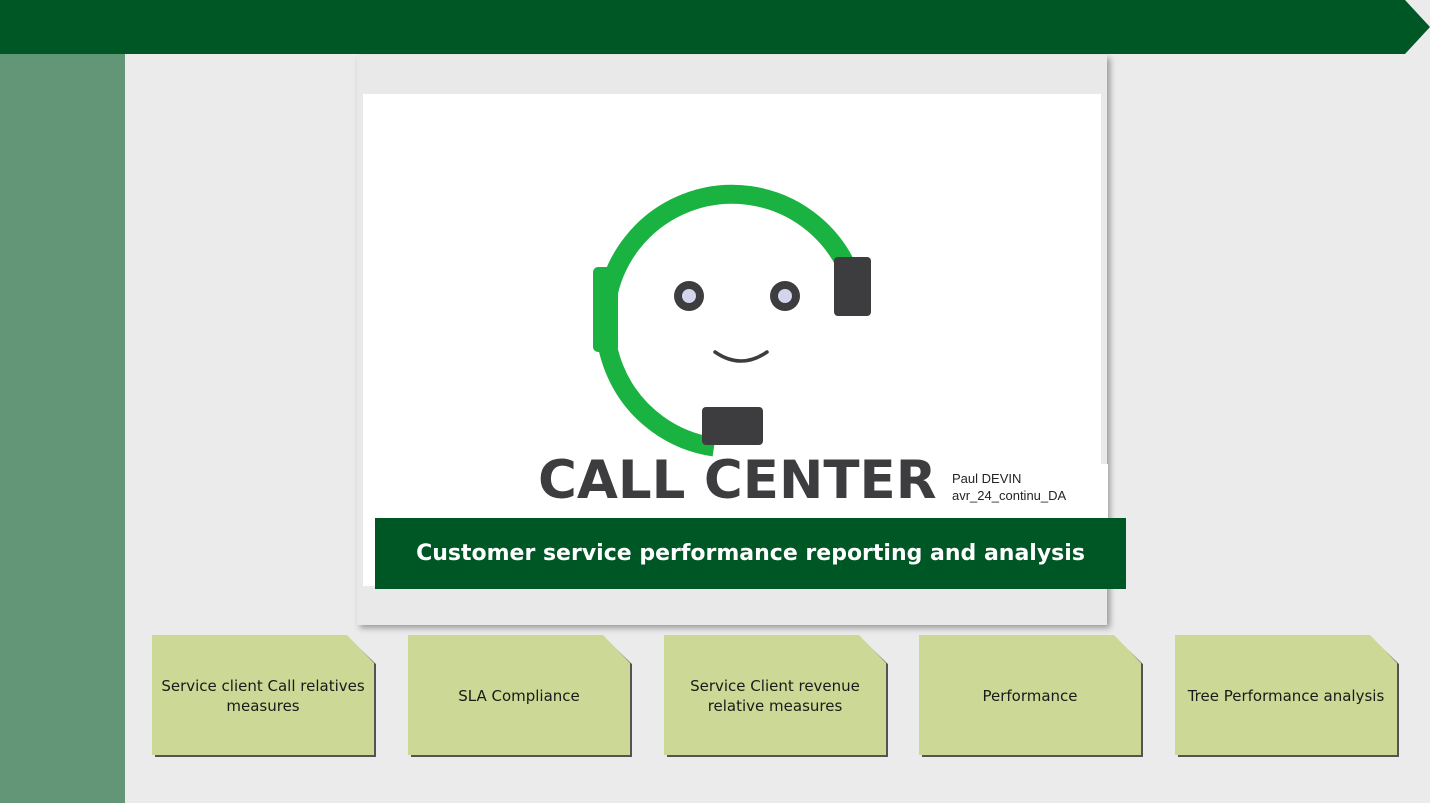  I want to click on nav-button-call-measures: Service client Call relatives measures, so click(264, 696).